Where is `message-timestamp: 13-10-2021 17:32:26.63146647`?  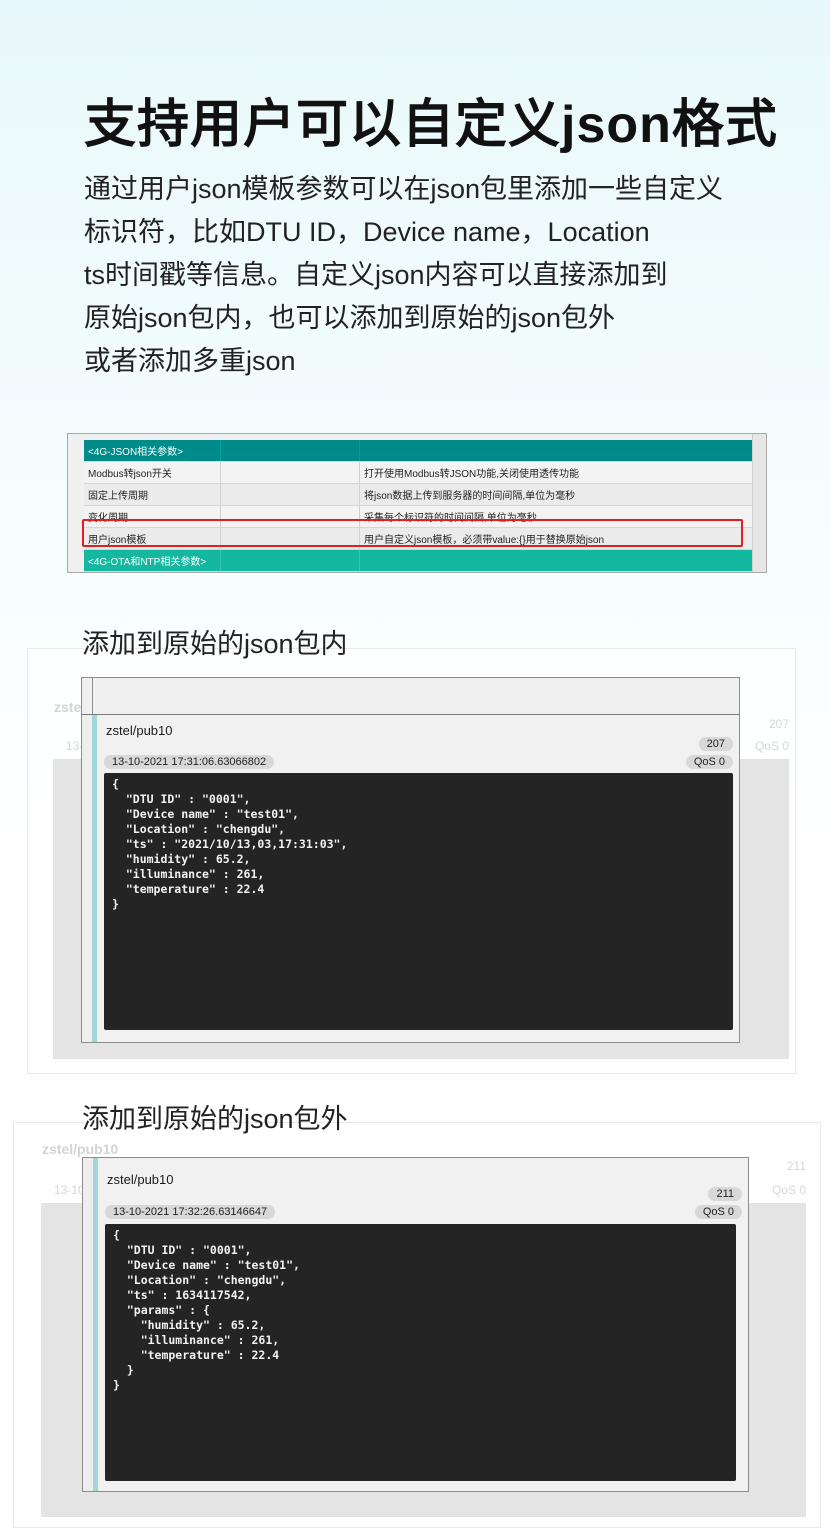
message-timestamp: 13-10-2021 17:32:26.63146647 is located at coordinates (190, 1212).